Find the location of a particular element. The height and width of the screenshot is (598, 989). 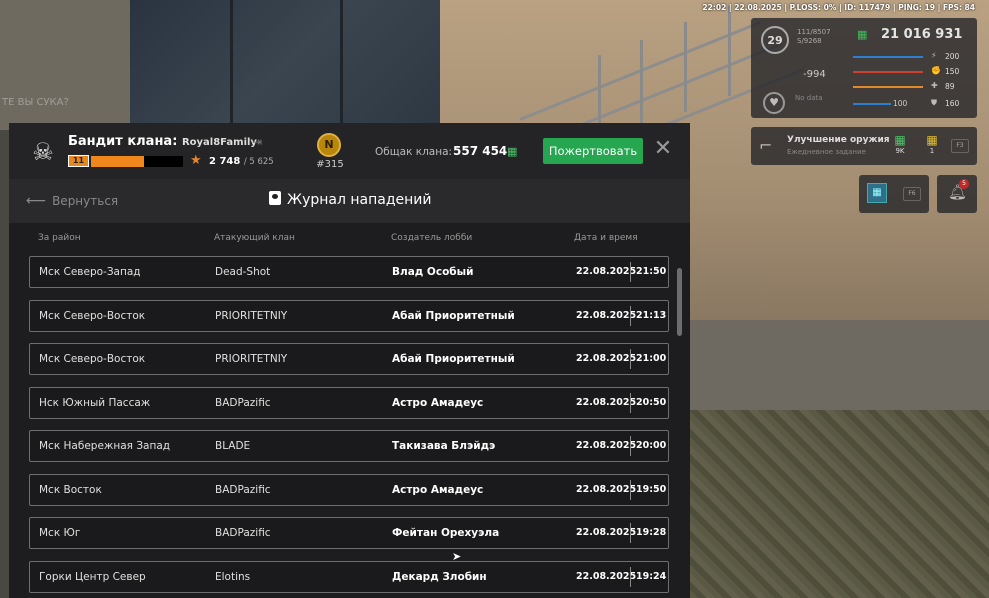

notifications-button: 🔔︎ 5 is located at coordinates (957, 194).